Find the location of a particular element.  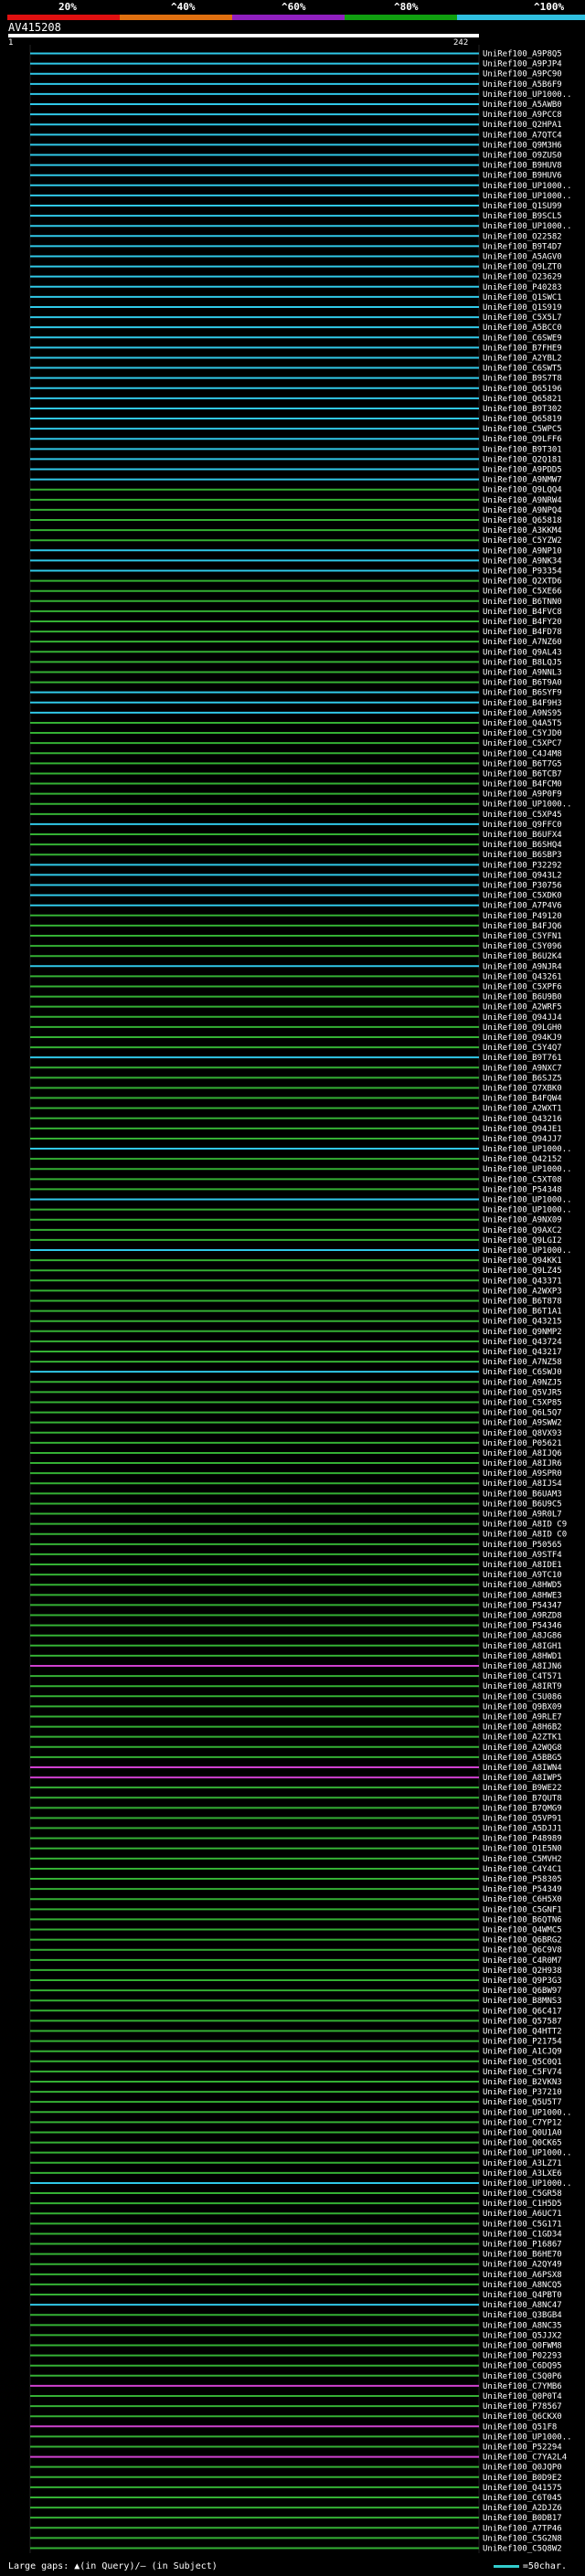

hit-label: UniRef100_P49120 is located at coordinates (522, 916).